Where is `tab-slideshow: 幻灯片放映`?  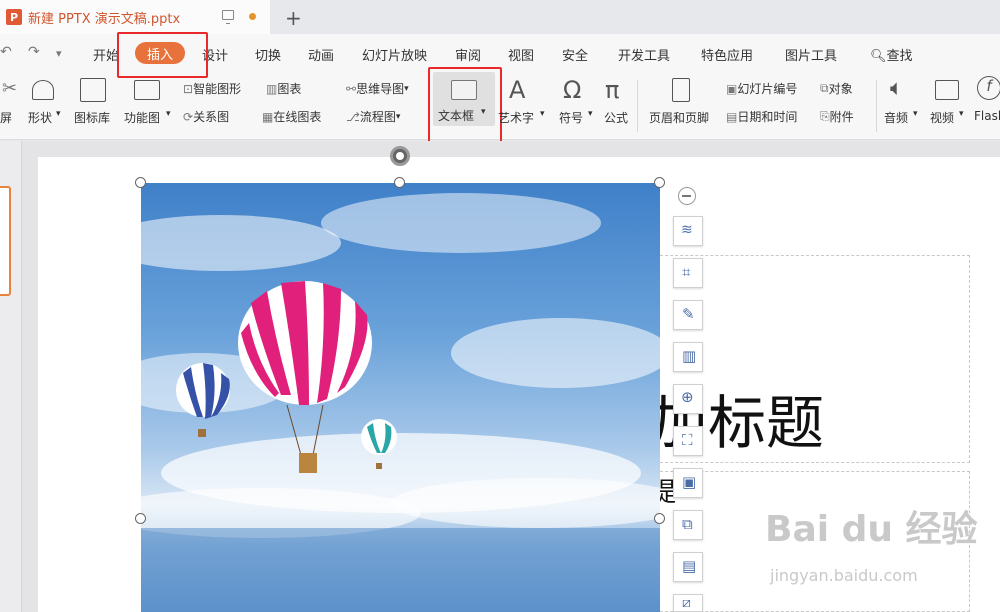 tab-slideshow: 幻灯片放映 is located at coordinates (394, 54).